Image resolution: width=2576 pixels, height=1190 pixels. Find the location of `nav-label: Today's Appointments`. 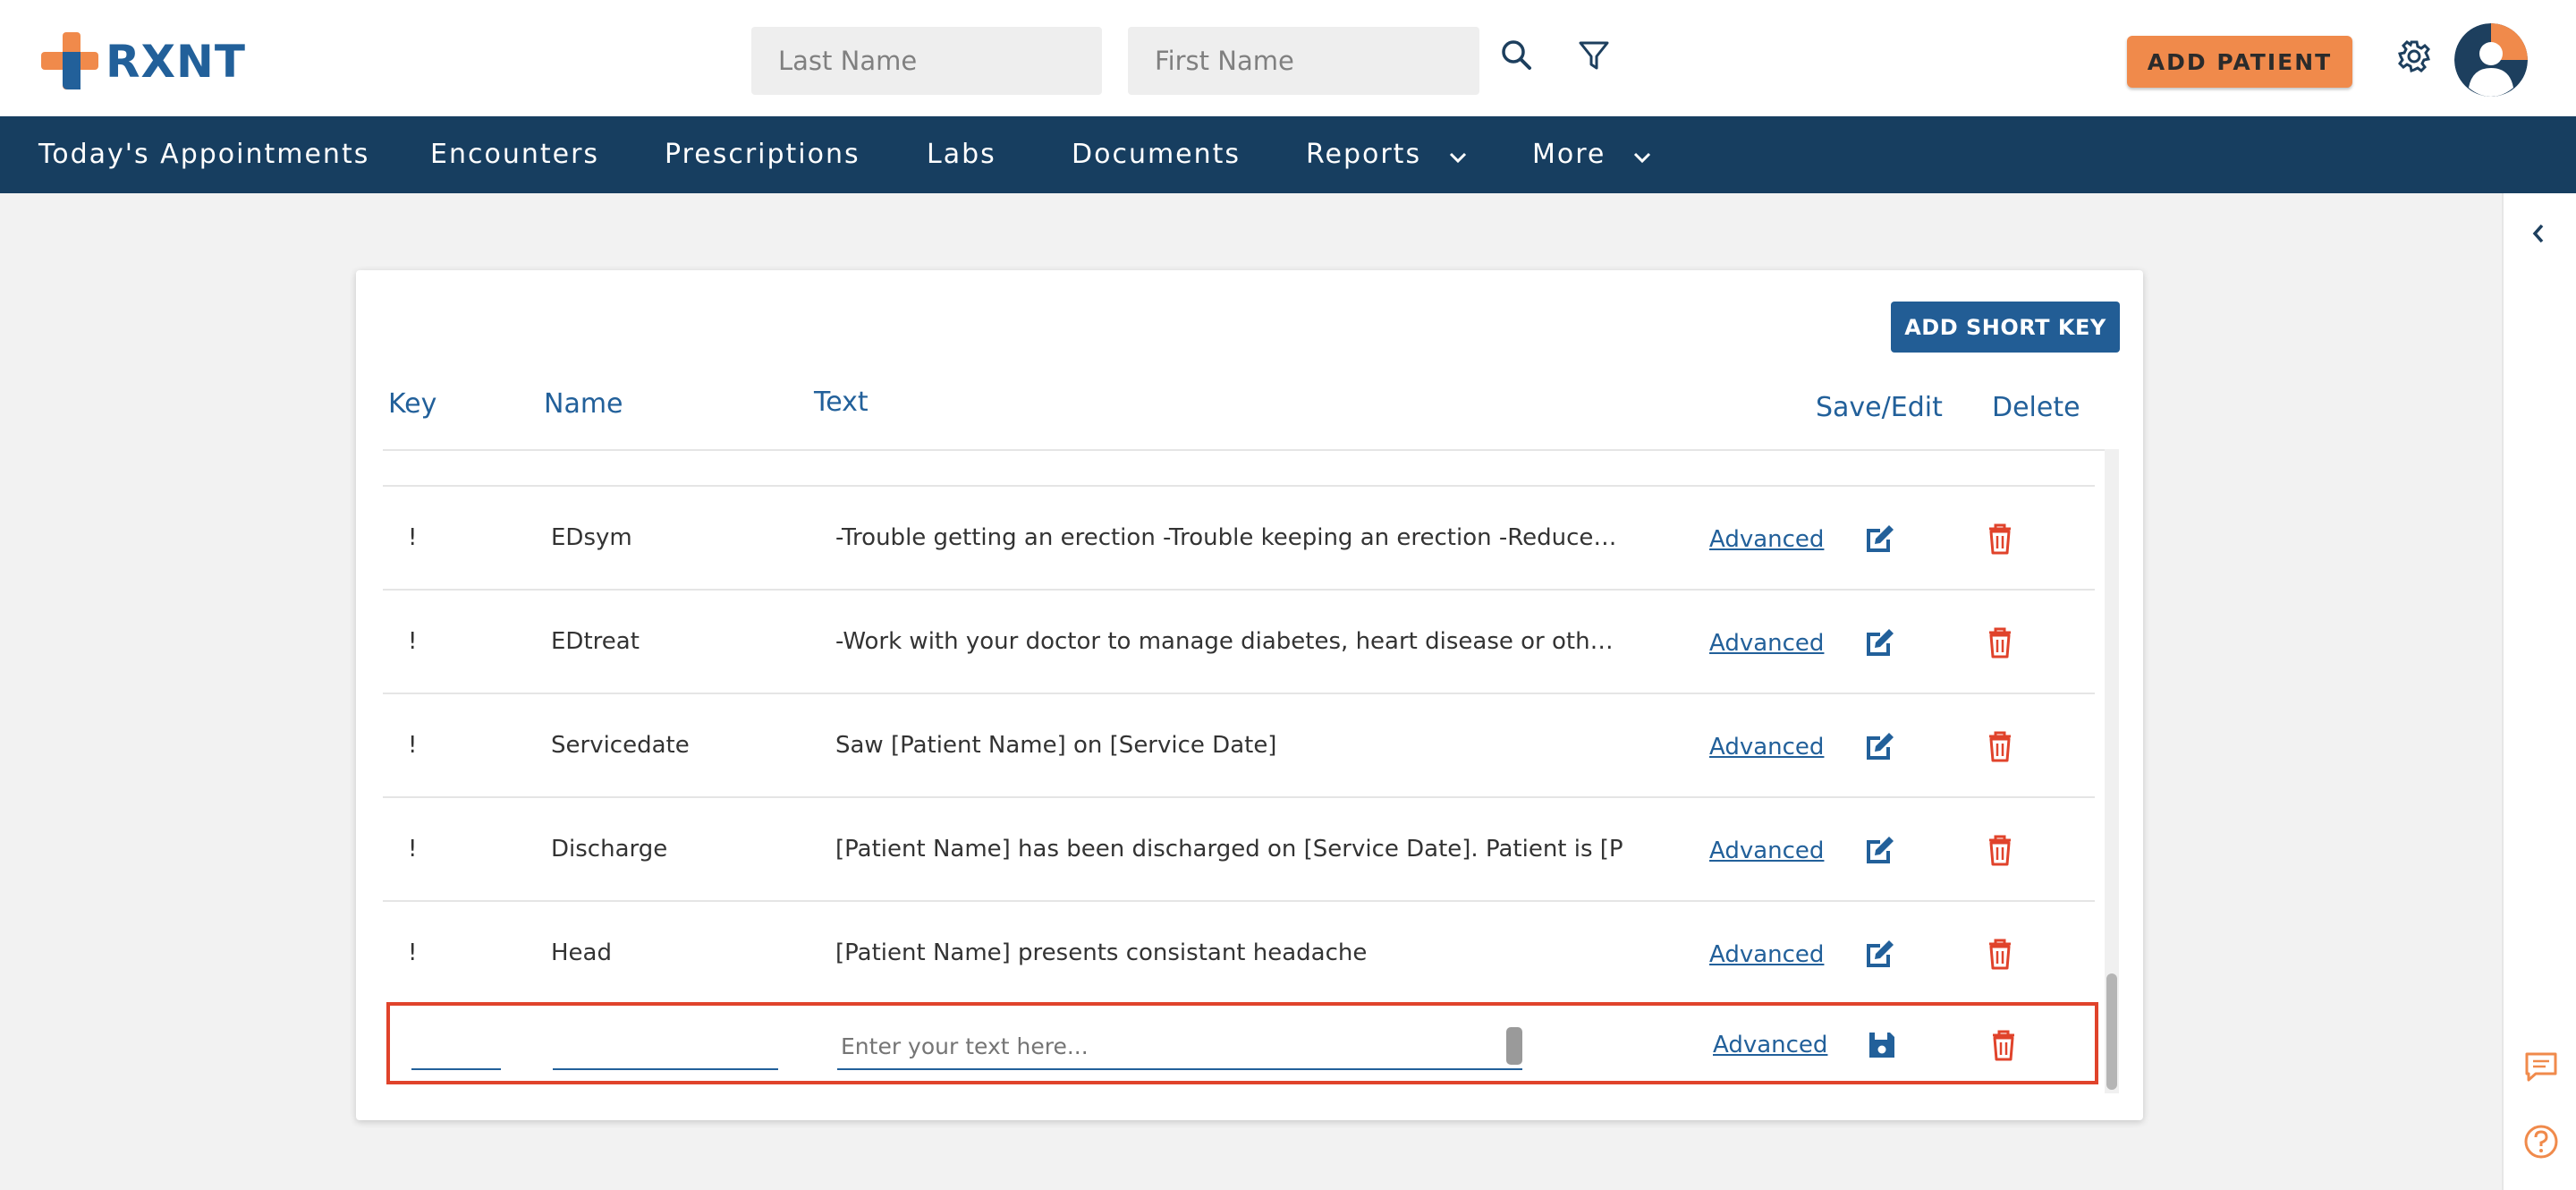

nav-label: Today's Appointments is located at coordinates (204, 154).